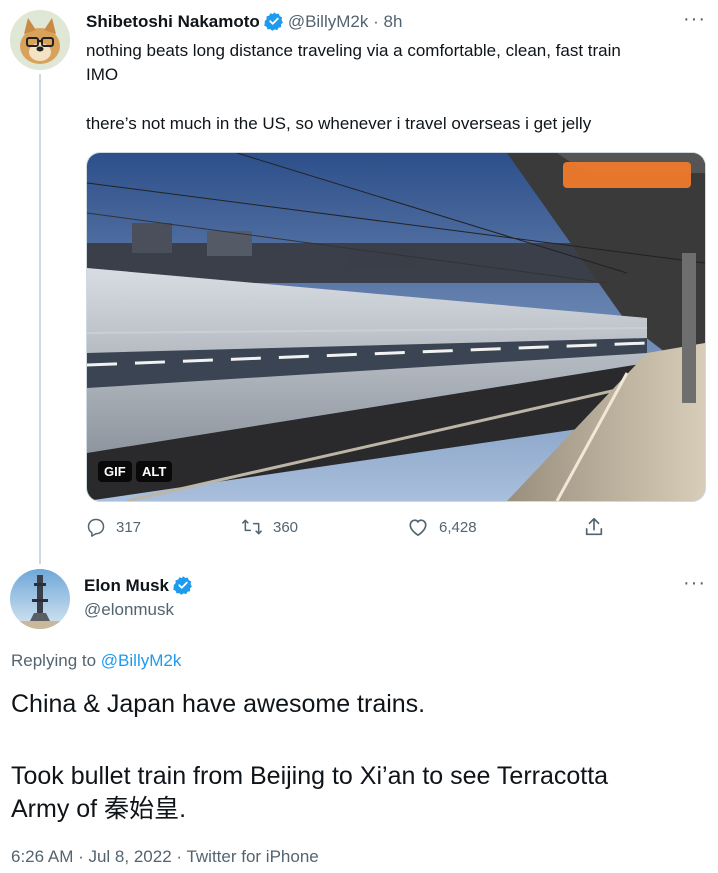 Image resolution: width=718 pixels, height=873 pixels. Describe the element at coordinates (286, 527) in the screenshot. I see `retweet-count: 360` at that location.